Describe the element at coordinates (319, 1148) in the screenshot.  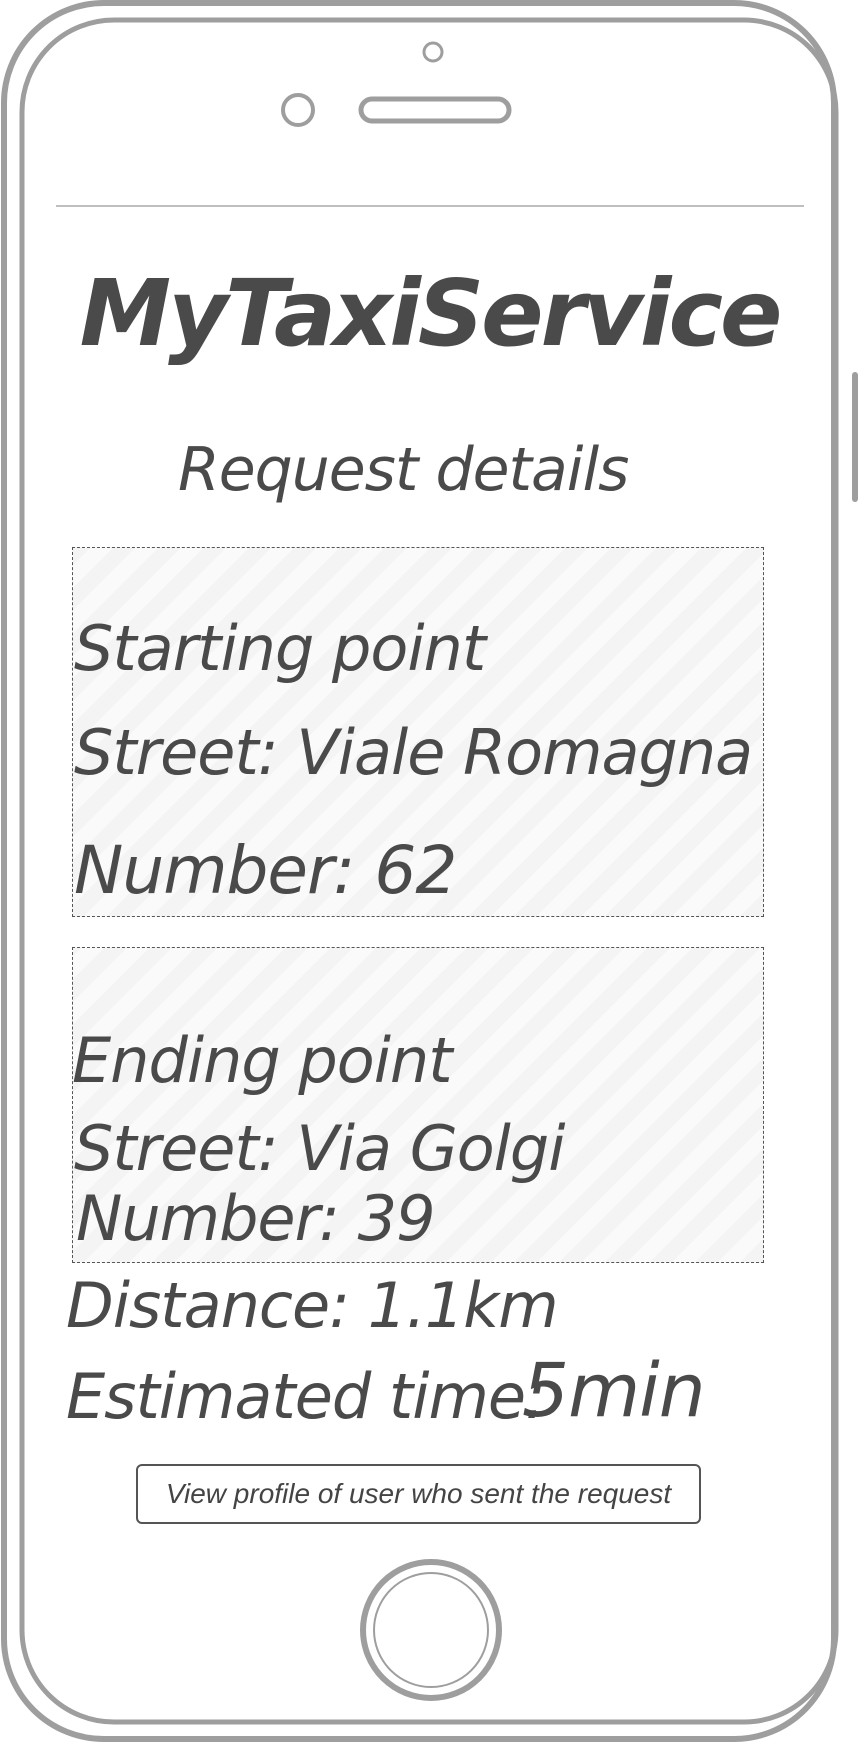
I see `ending-point-street: Street: Via Golgi` at that location.